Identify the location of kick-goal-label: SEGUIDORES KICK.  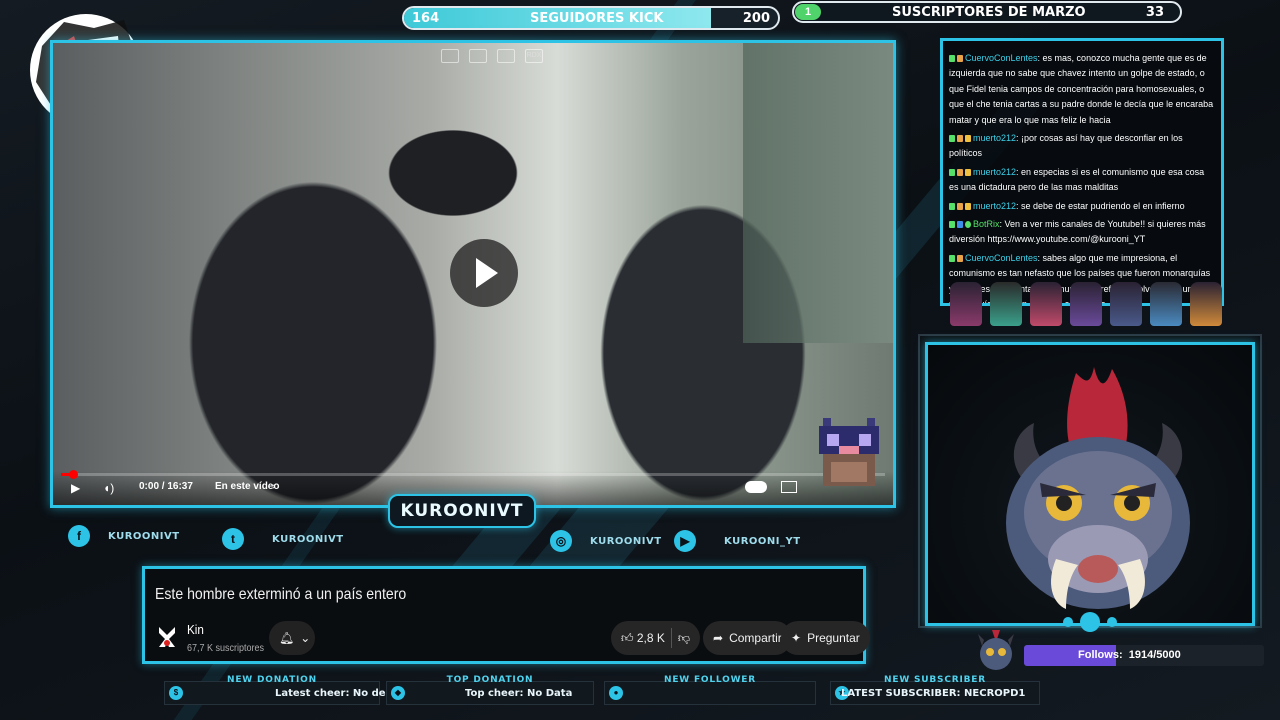
(597, 18).